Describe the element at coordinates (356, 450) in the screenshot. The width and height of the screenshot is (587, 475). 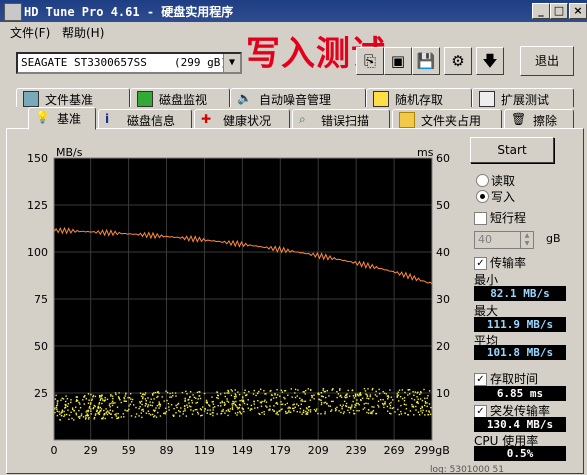
I see `x-tick-label: 239` at that location.